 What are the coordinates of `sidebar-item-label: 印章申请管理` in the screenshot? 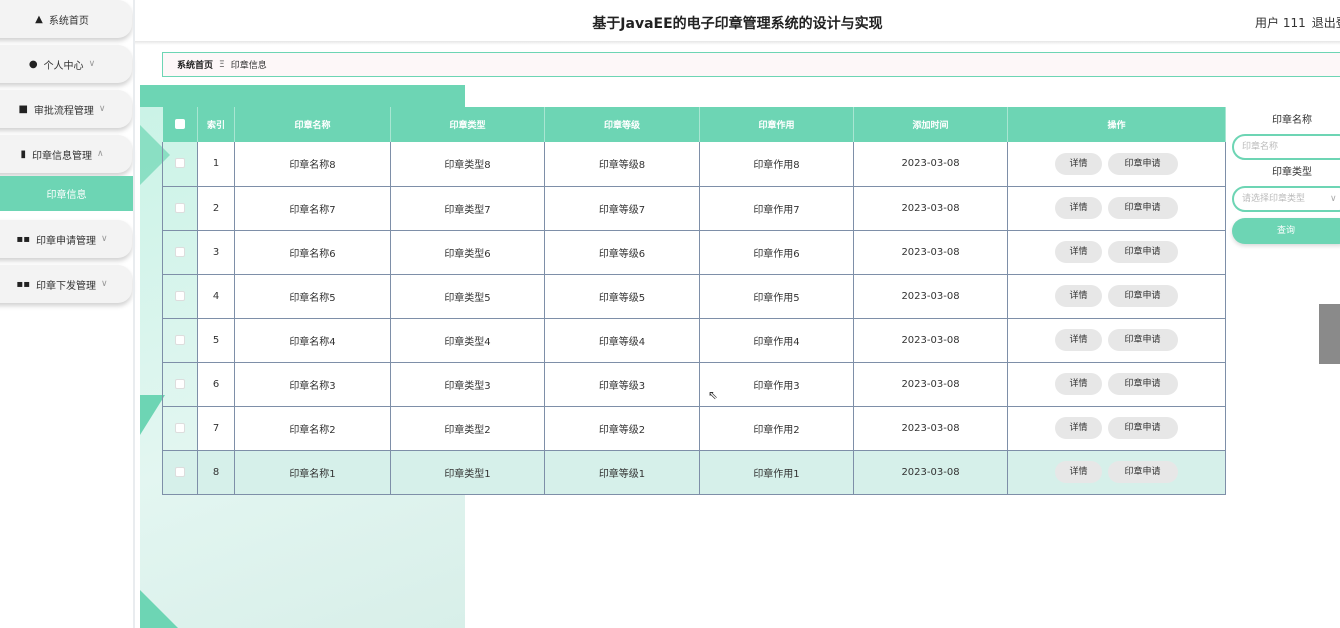 It's located at (65, 241).